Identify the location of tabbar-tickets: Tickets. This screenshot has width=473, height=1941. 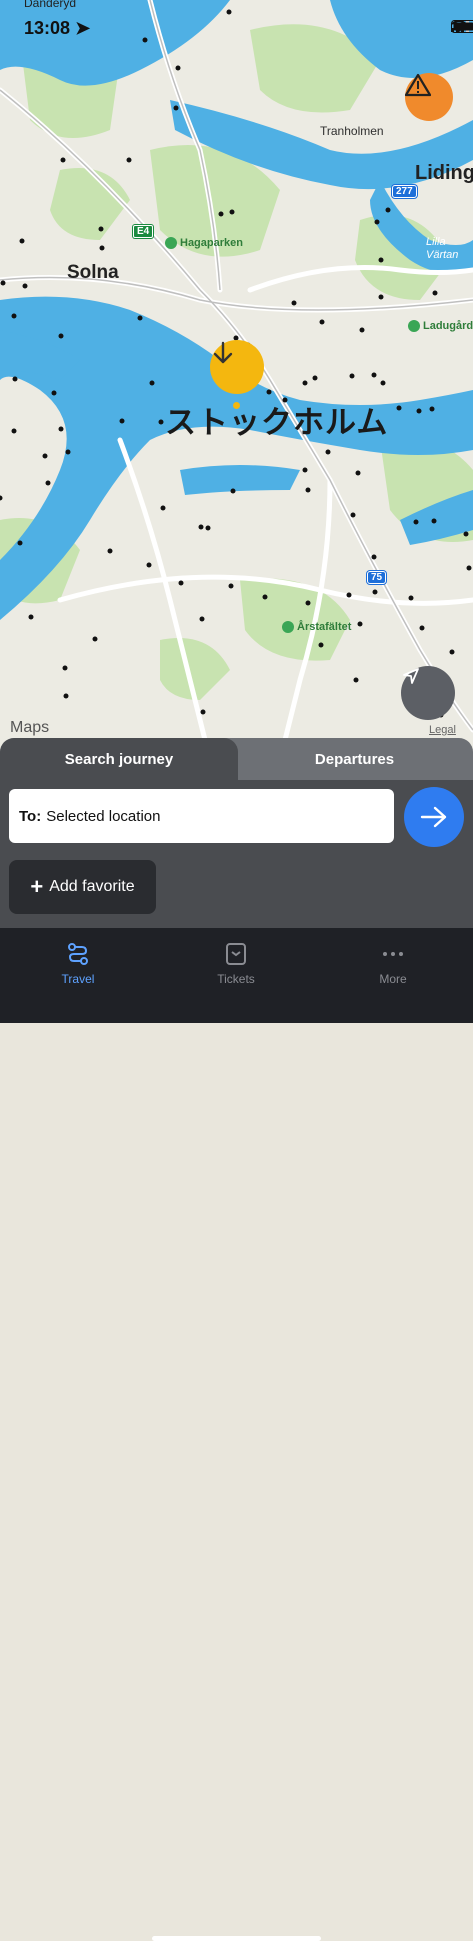
(236, 964).